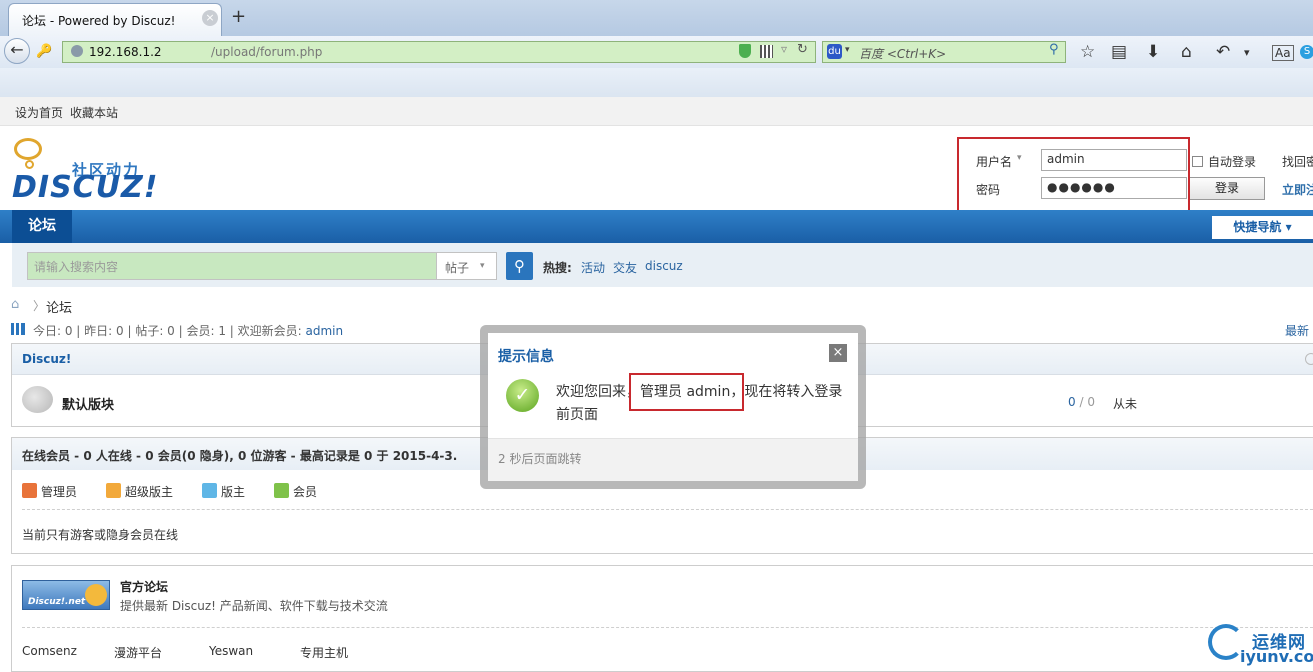  Describe the element at coordinates (238, 16) in the screenshot. I see `new-tab-icon: +` at that location.